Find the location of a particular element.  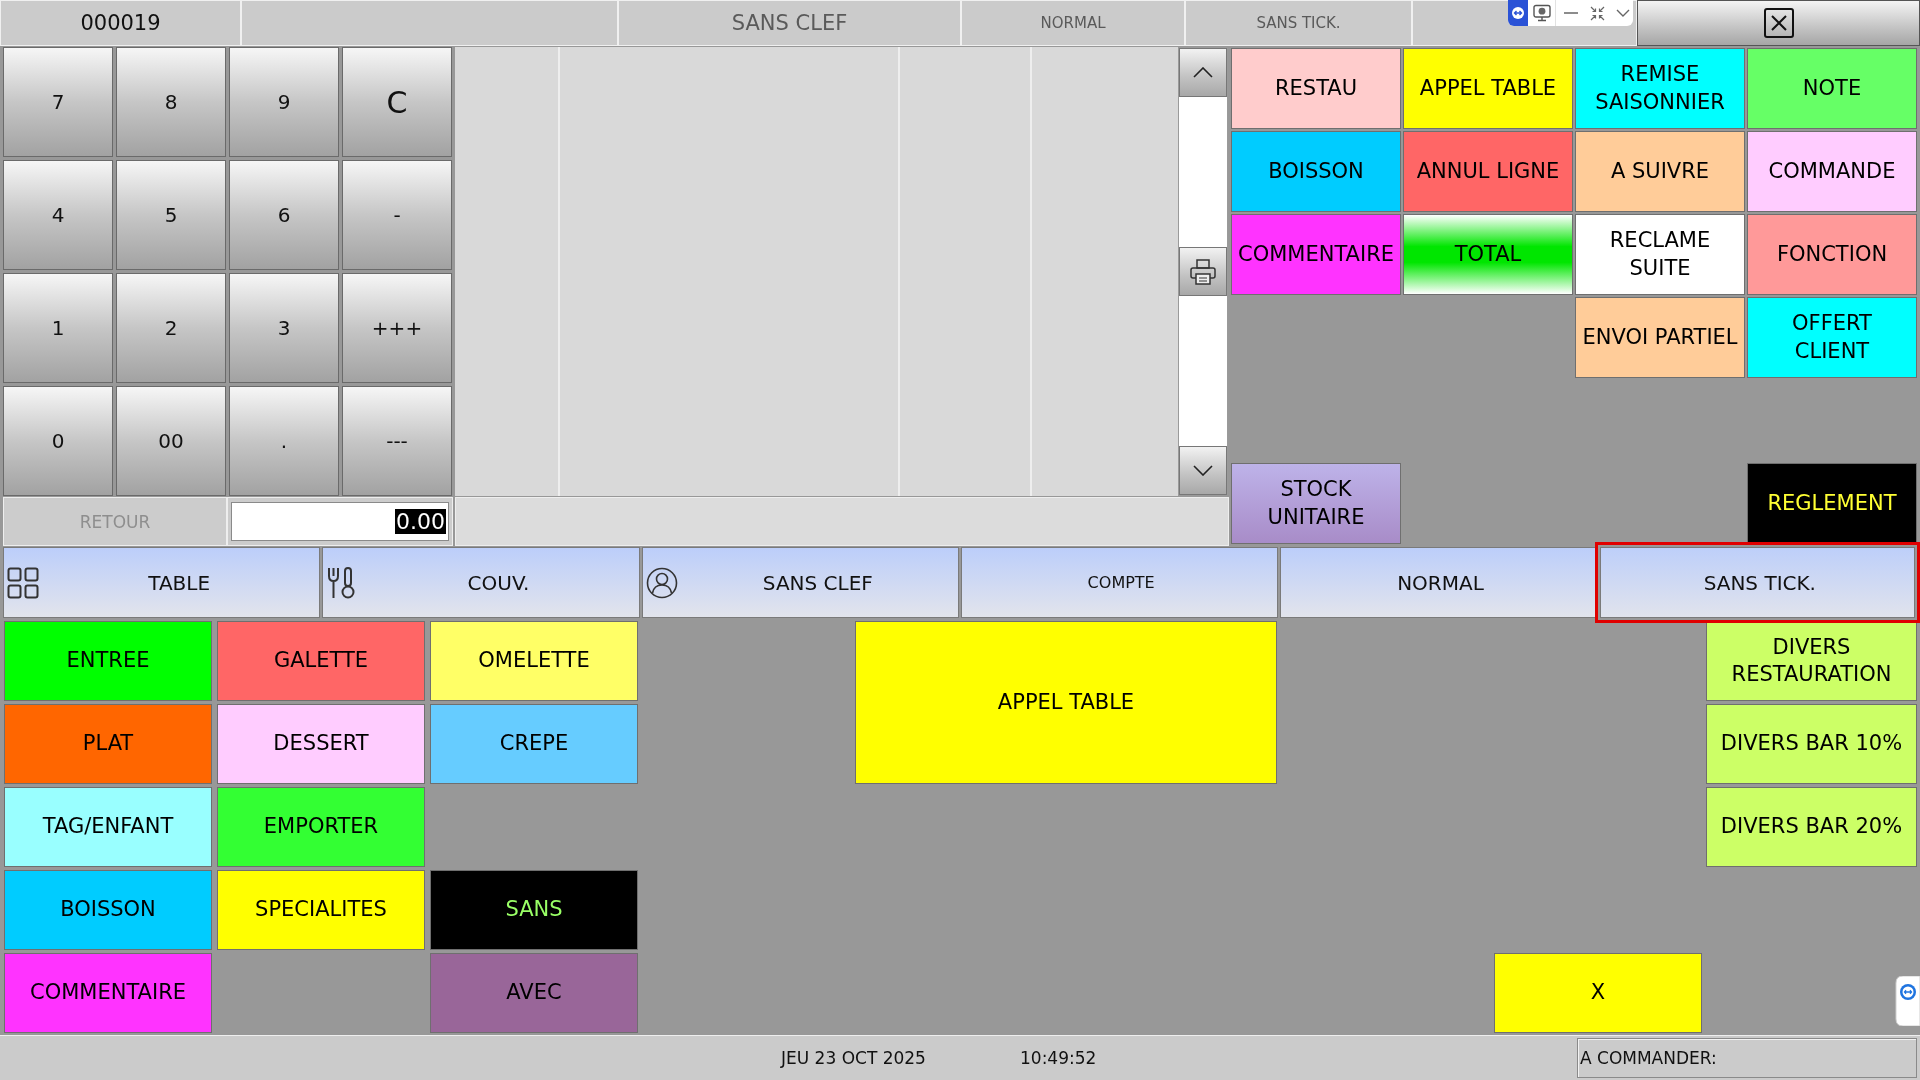

function-button: TOTAL is located at coordinates (1488, 254).